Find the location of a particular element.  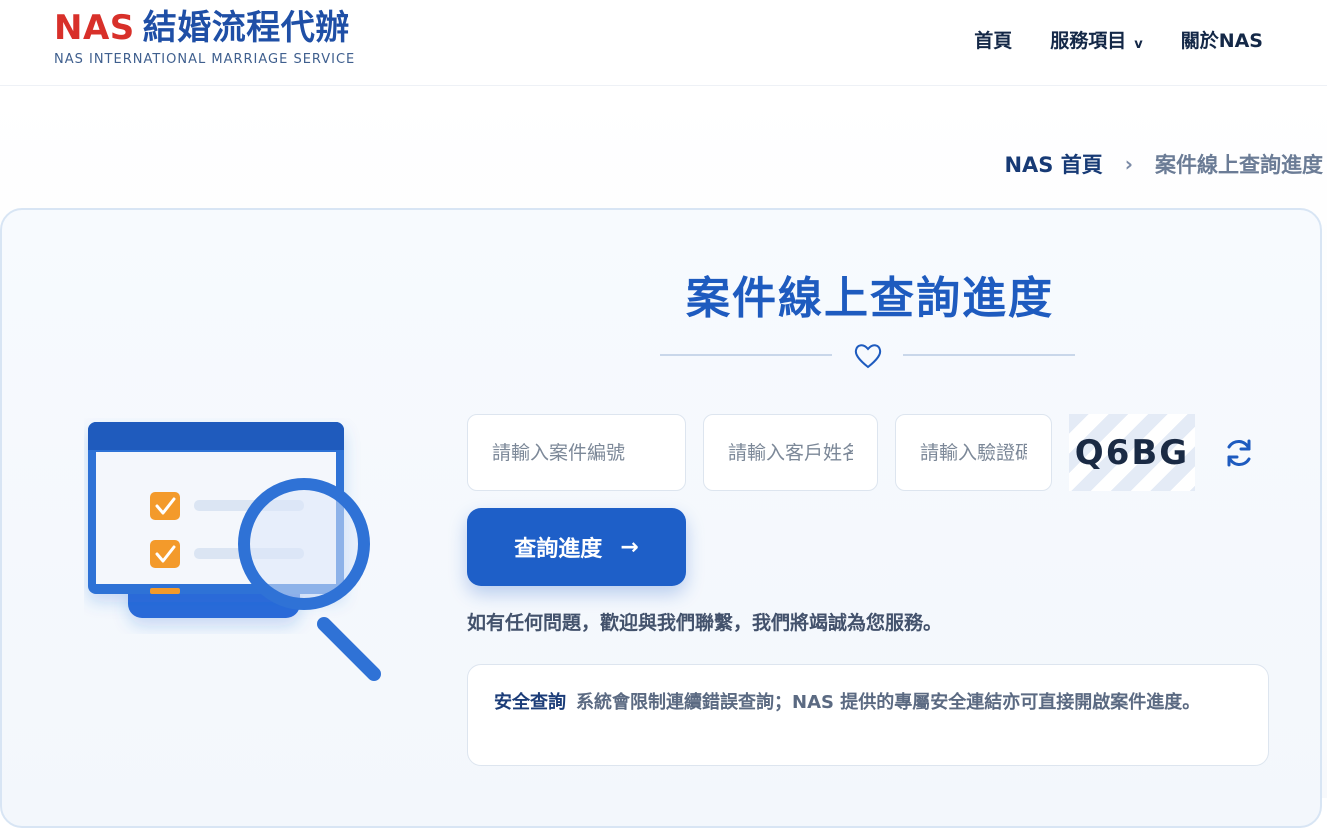

notice-text: 系統會限制連續錯誤查詢；NAS 提供的專屬安全連結亦可直接開啟案件進度。 is located at coordinates (888, 702).